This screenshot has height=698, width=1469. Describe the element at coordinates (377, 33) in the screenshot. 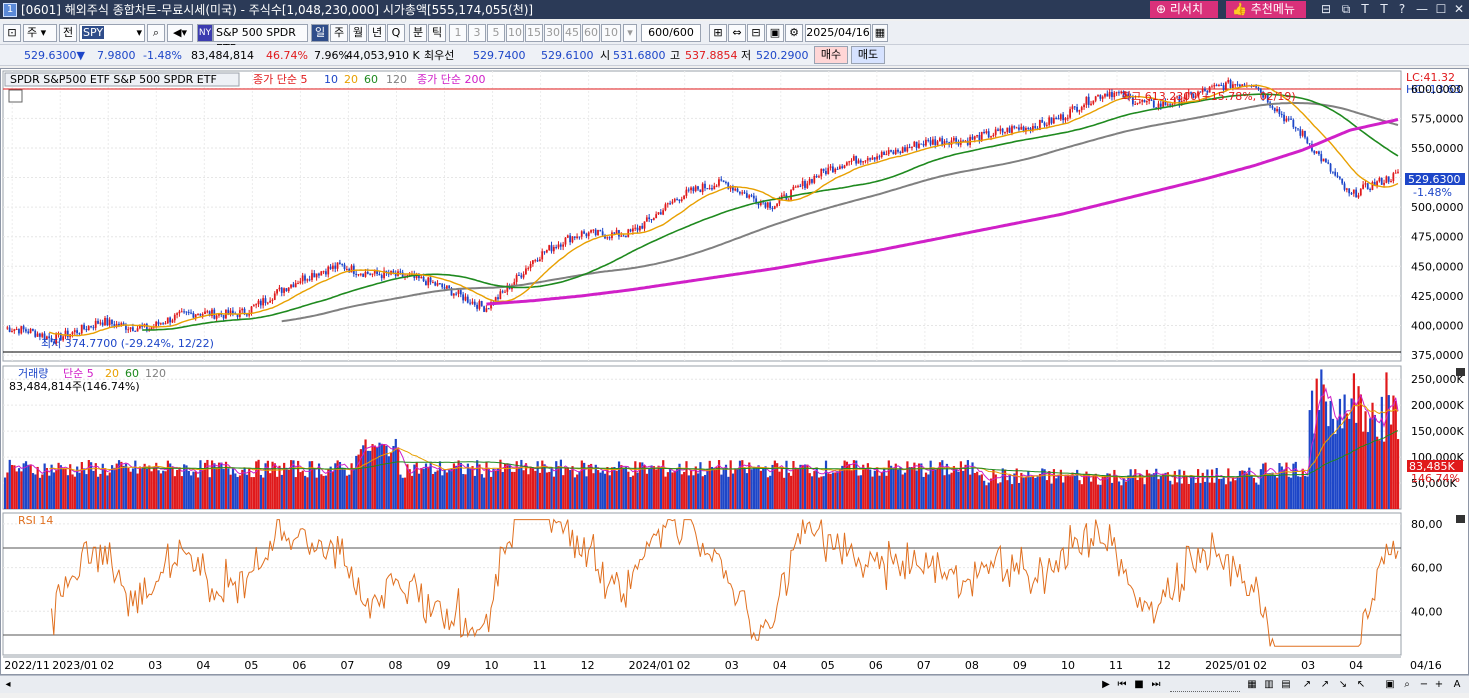

I see `period-year: 년` at that location.